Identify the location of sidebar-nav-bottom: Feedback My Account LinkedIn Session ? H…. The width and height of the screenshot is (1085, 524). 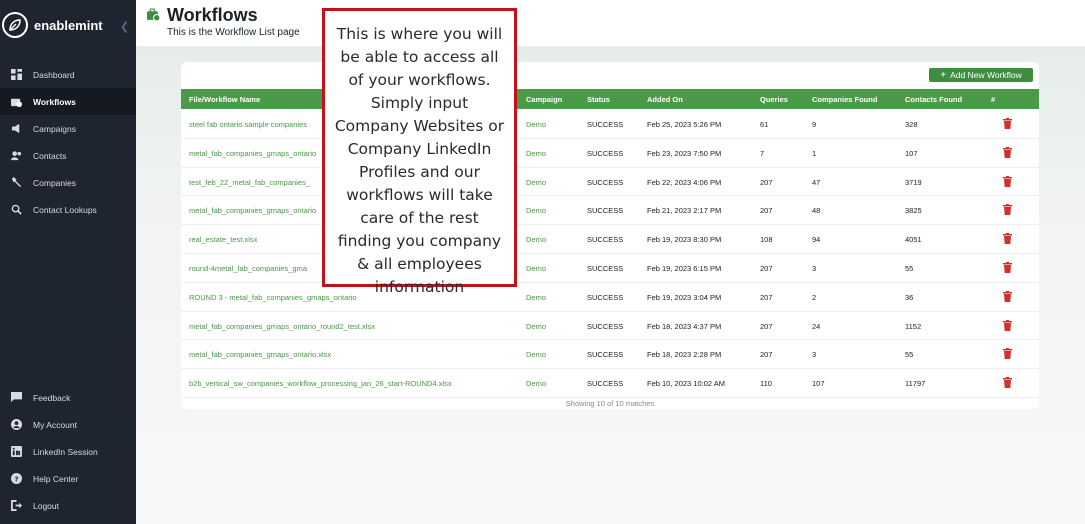
(68, 451).